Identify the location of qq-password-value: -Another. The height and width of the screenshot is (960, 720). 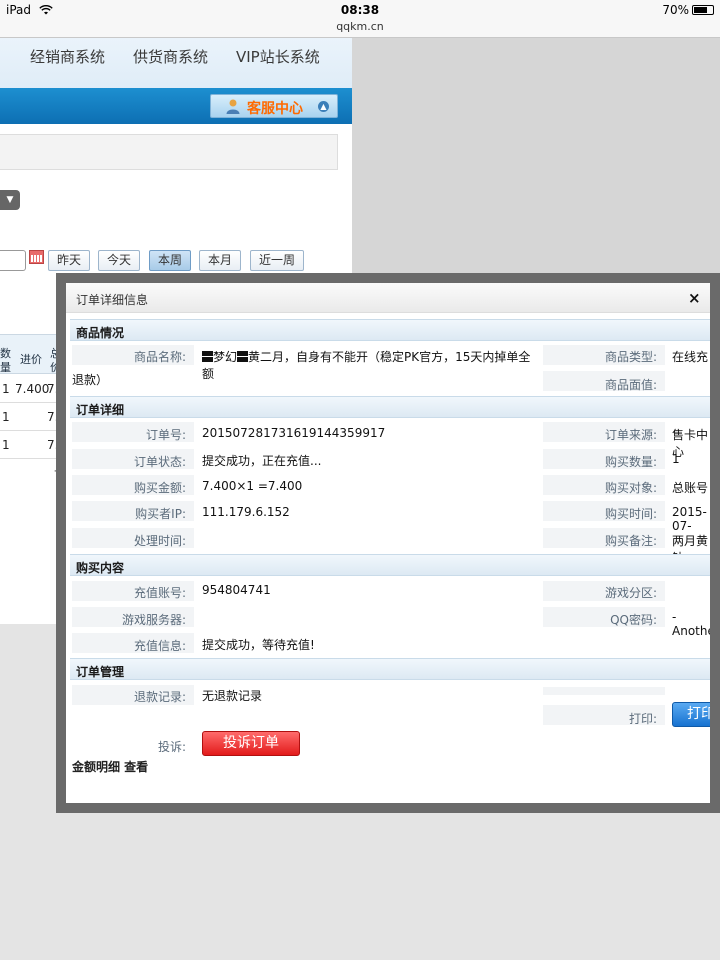
(691, 624).